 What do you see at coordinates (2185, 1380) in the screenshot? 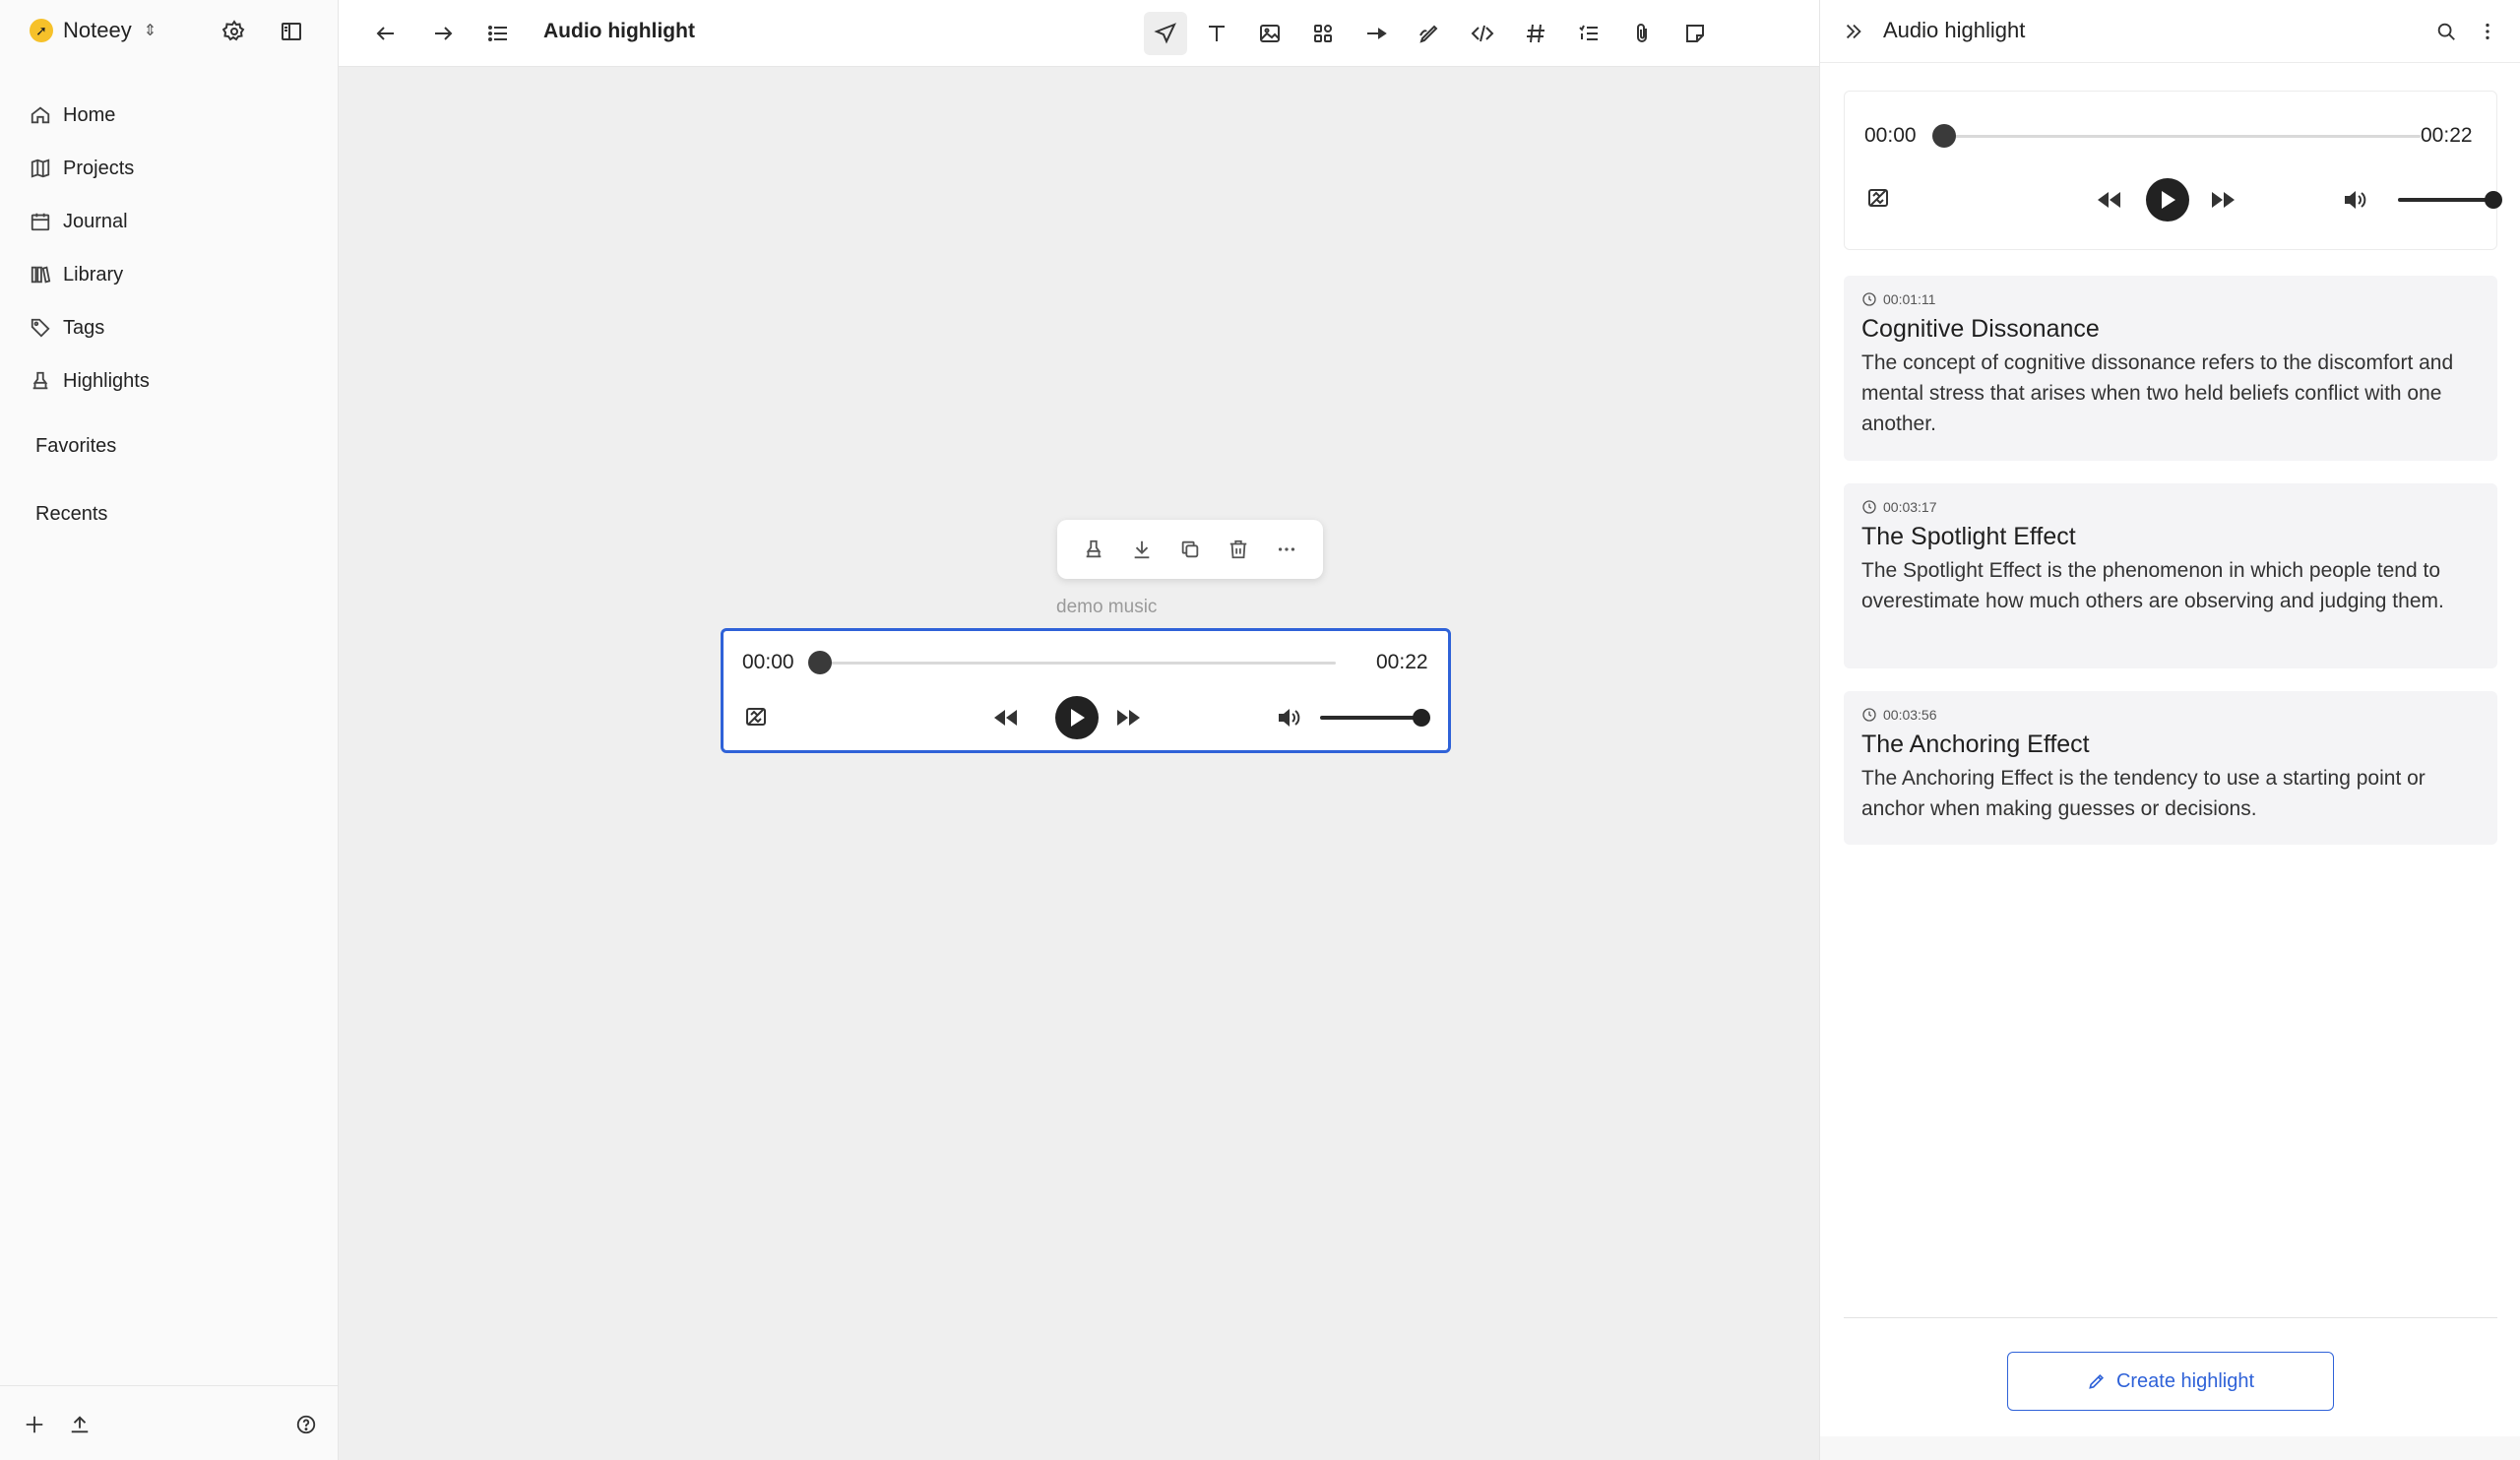
I see `create-highlight-label: Create highlight` at bounding box center [2185, 1380].